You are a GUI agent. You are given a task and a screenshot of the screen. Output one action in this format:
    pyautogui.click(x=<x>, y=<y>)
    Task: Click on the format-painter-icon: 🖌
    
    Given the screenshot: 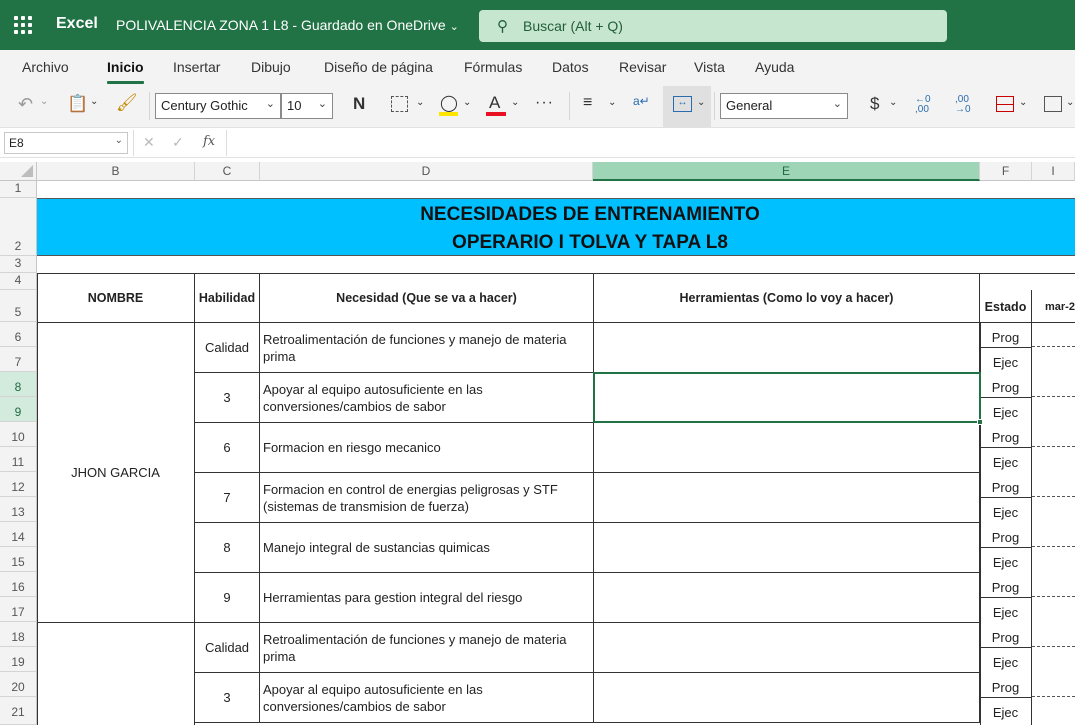 What is the action you would take?
    pyautogui.click(x=127, y=105)
    